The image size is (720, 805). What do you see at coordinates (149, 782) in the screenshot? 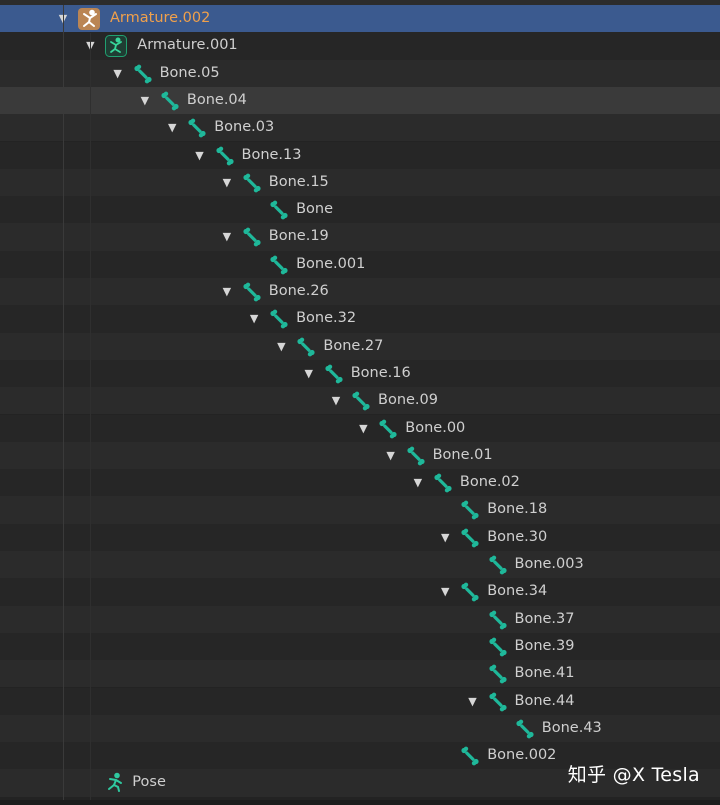
I see `outliner-item-label: Pose` at bounding box center [149, 782].